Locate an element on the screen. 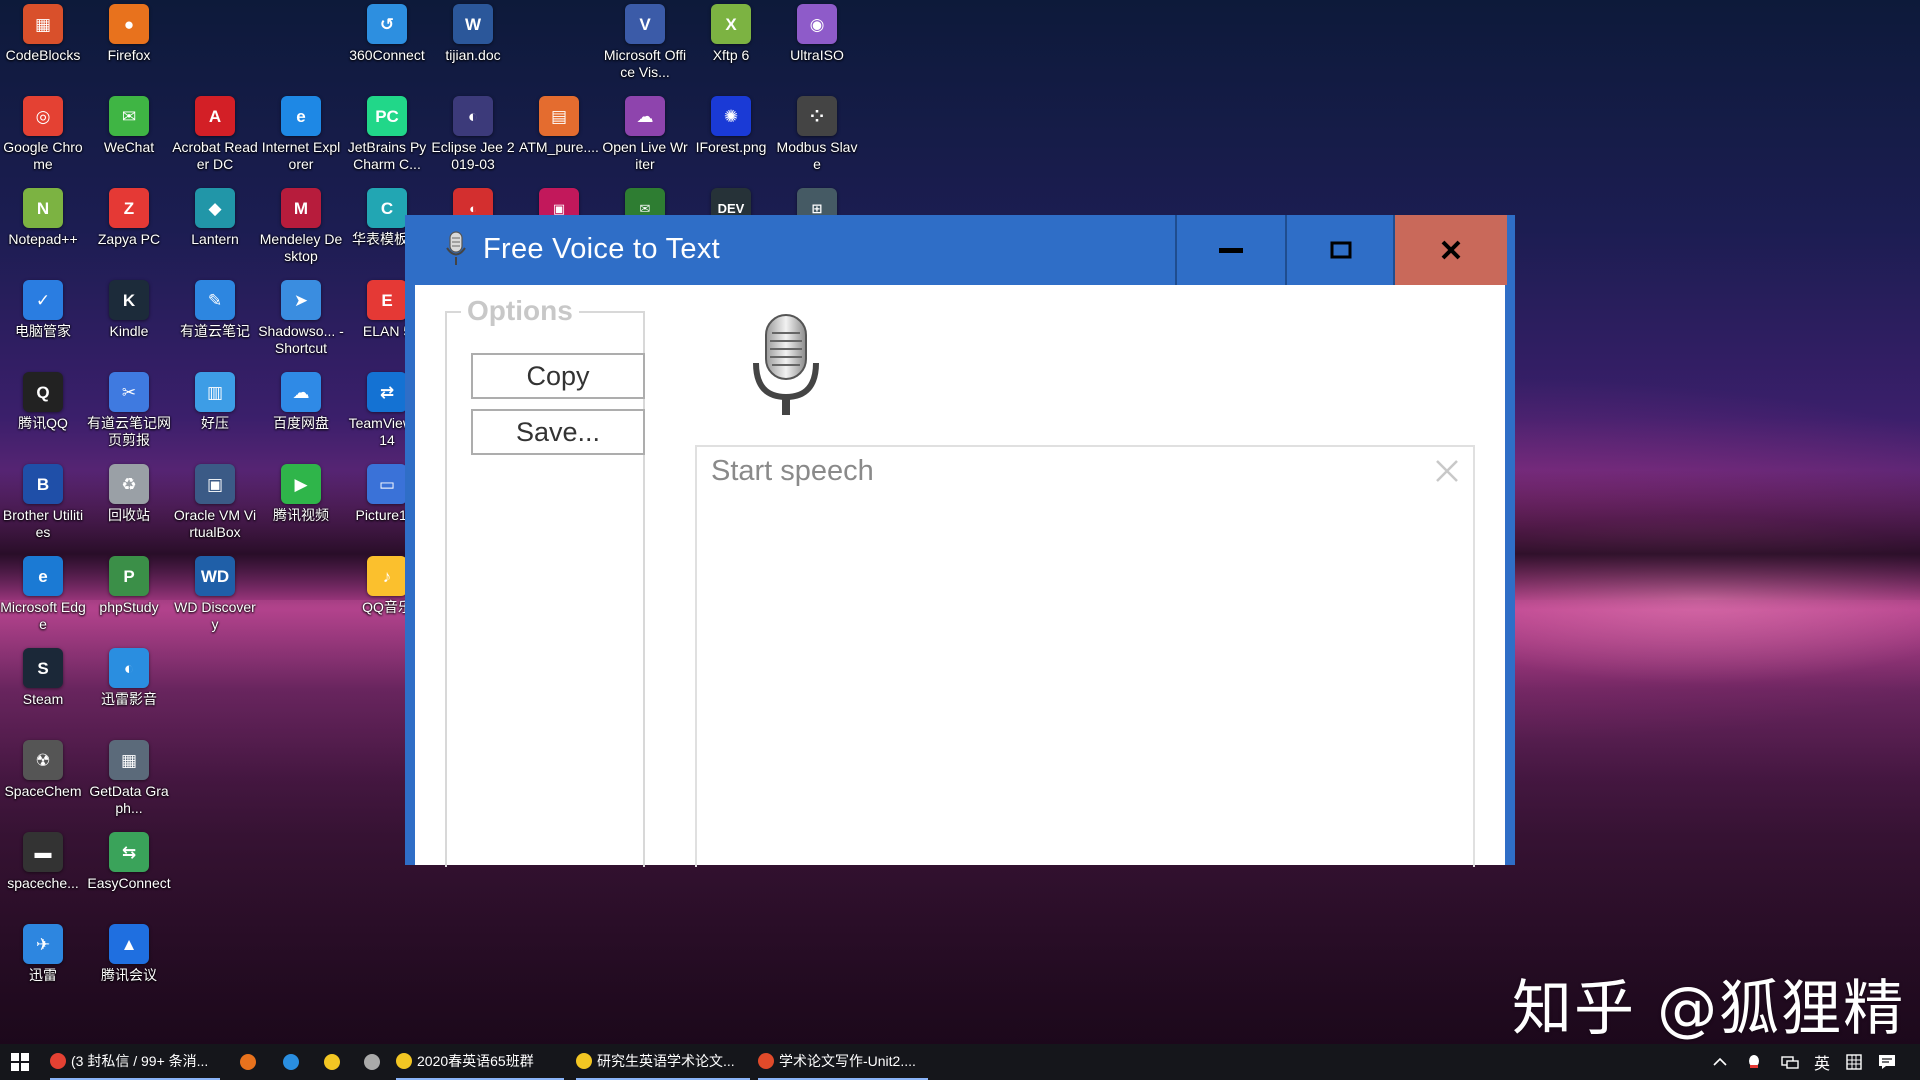 This screenshot has width=1920, height=1080. desktop-icon: ↺ 360Connect is located at coordinates (387, 33).